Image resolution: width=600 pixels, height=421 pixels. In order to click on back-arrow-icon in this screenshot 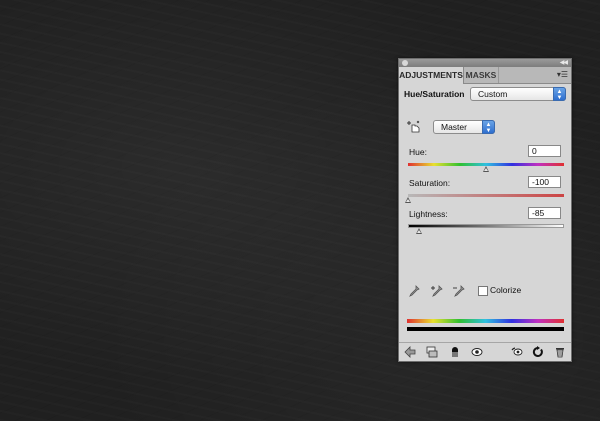, I will do `click(410, 352)`.